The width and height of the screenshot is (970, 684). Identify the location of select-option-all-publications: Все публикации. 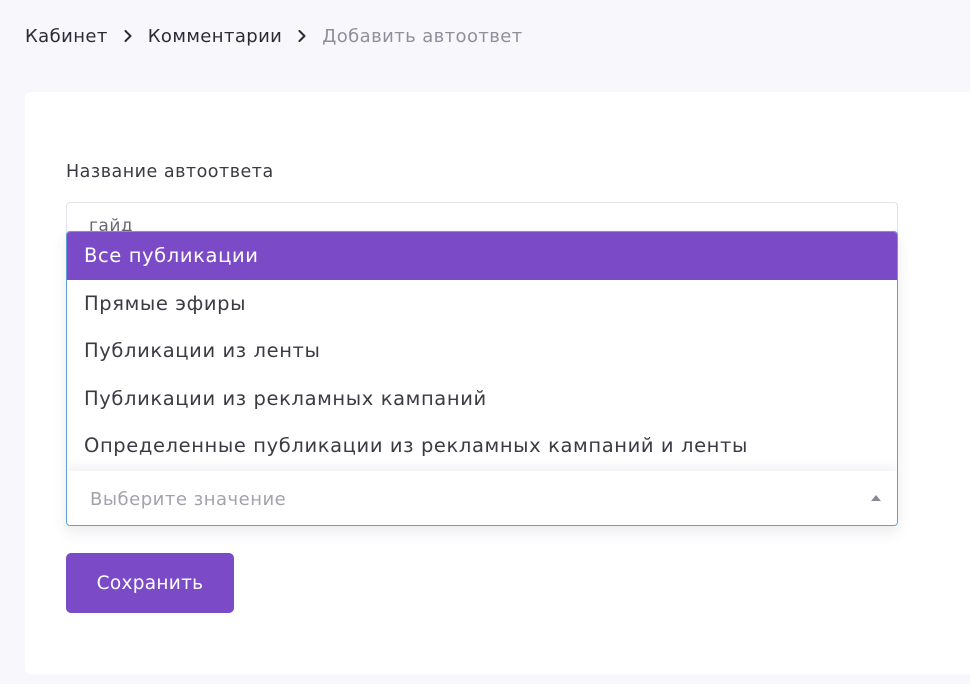
(482, 256).